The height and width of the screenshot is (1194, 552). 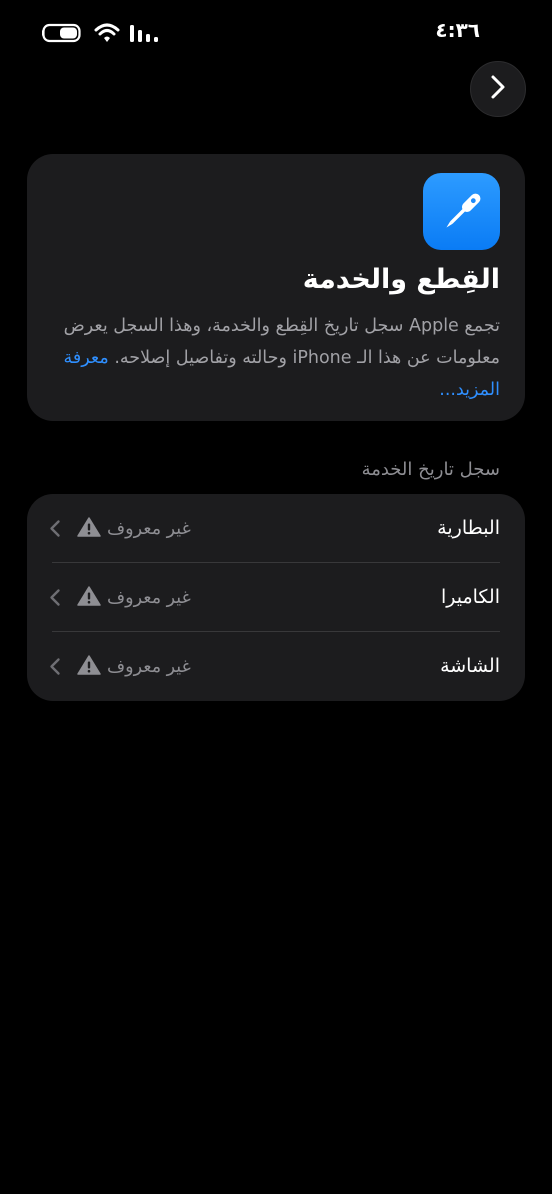 I want to click on row-label: البطارية, so click(x=468, y=528).